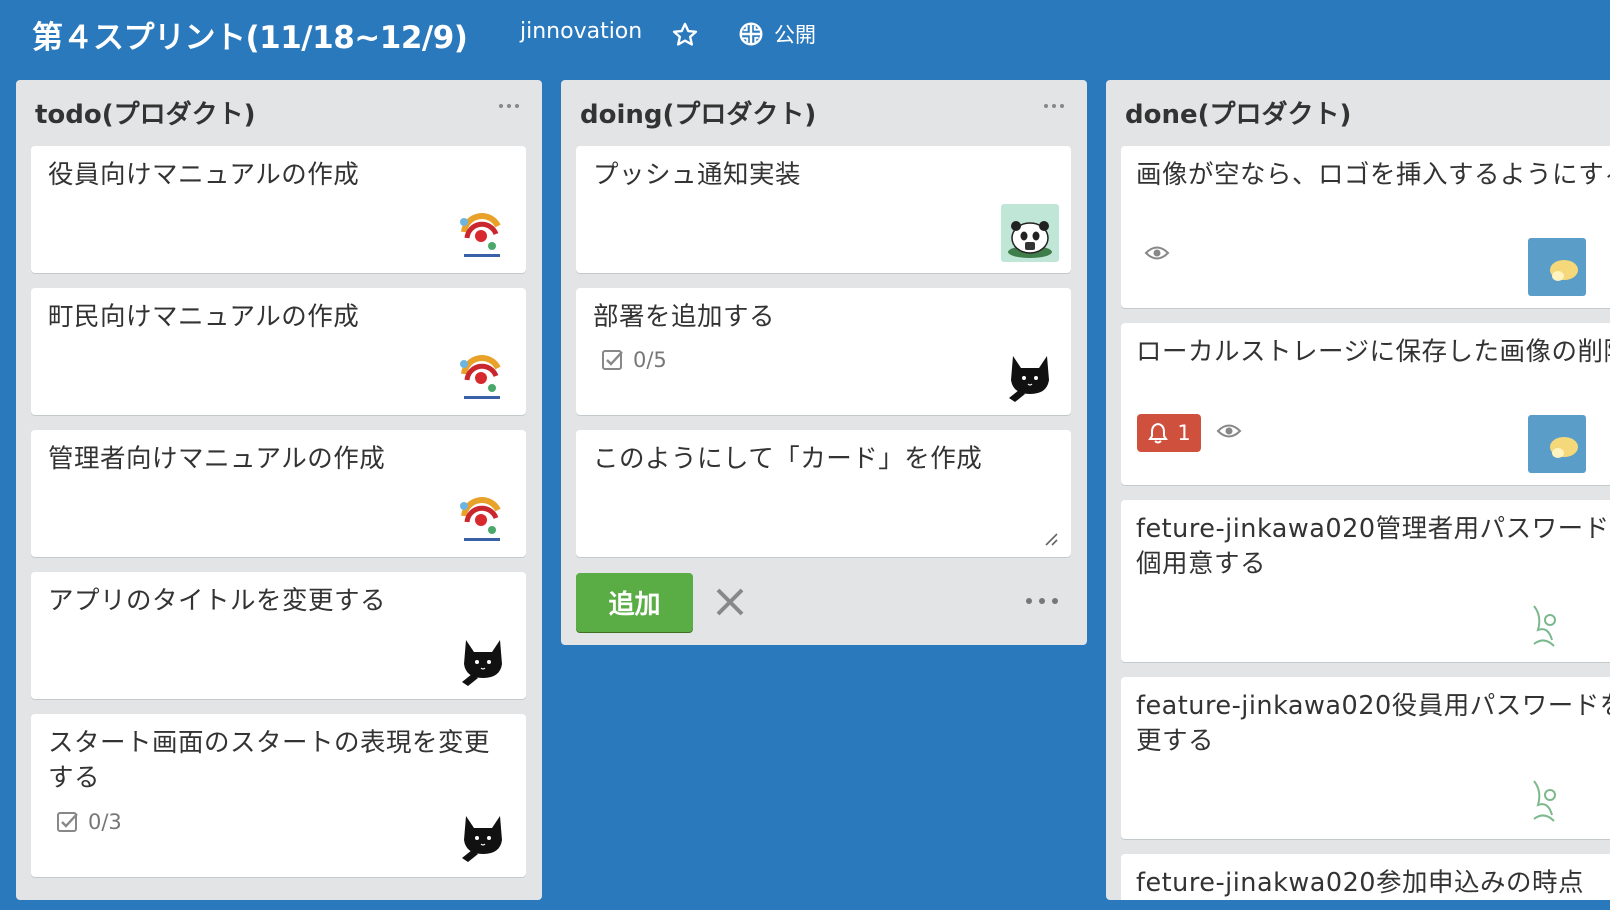  Describe the element at coordinates (825, 459) in the screenshot. I see `card-composer-input: このようにして「カード」を作成` at that location.